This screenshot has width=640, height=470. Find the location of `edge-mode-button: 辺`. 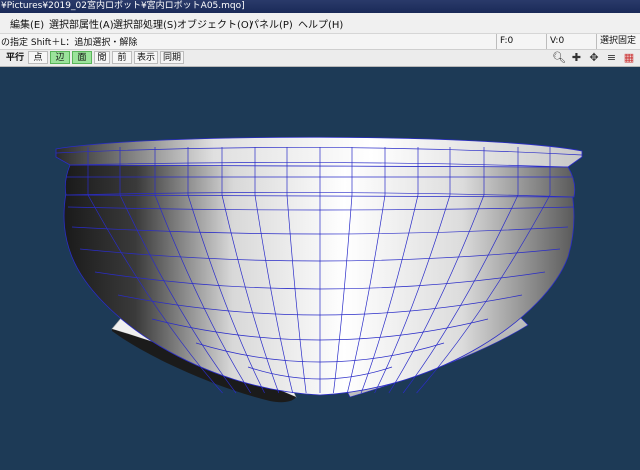

edge-mode-button: 辺 is located at coordinates (60, 57).